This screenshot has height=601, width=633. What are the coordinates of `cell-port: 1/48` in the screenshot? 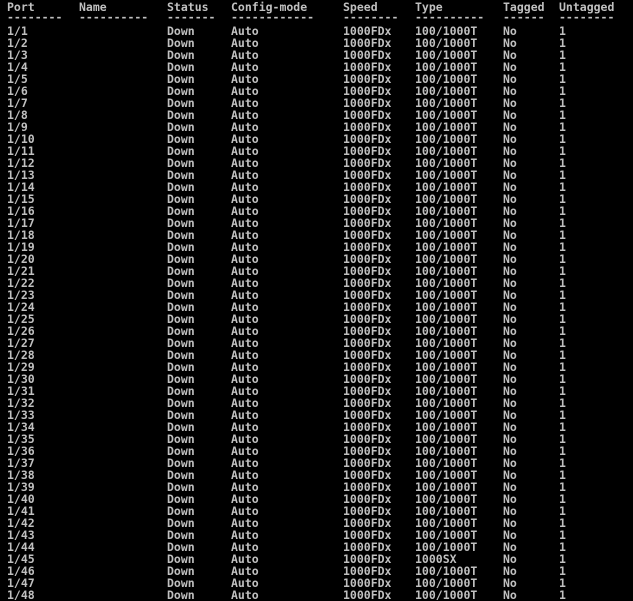 It's located at (21, 594).